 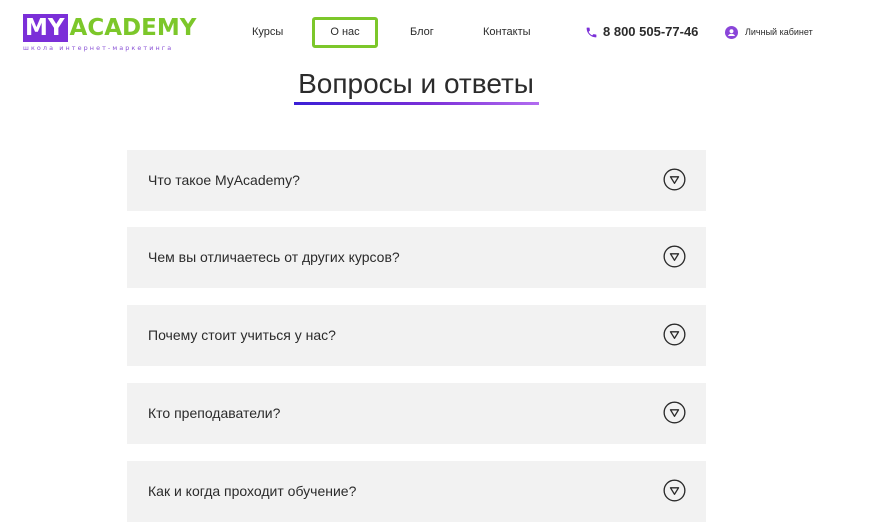 I want to click on faq-item: Почему стоит учиться у нас?, so click(x=416, y=335).